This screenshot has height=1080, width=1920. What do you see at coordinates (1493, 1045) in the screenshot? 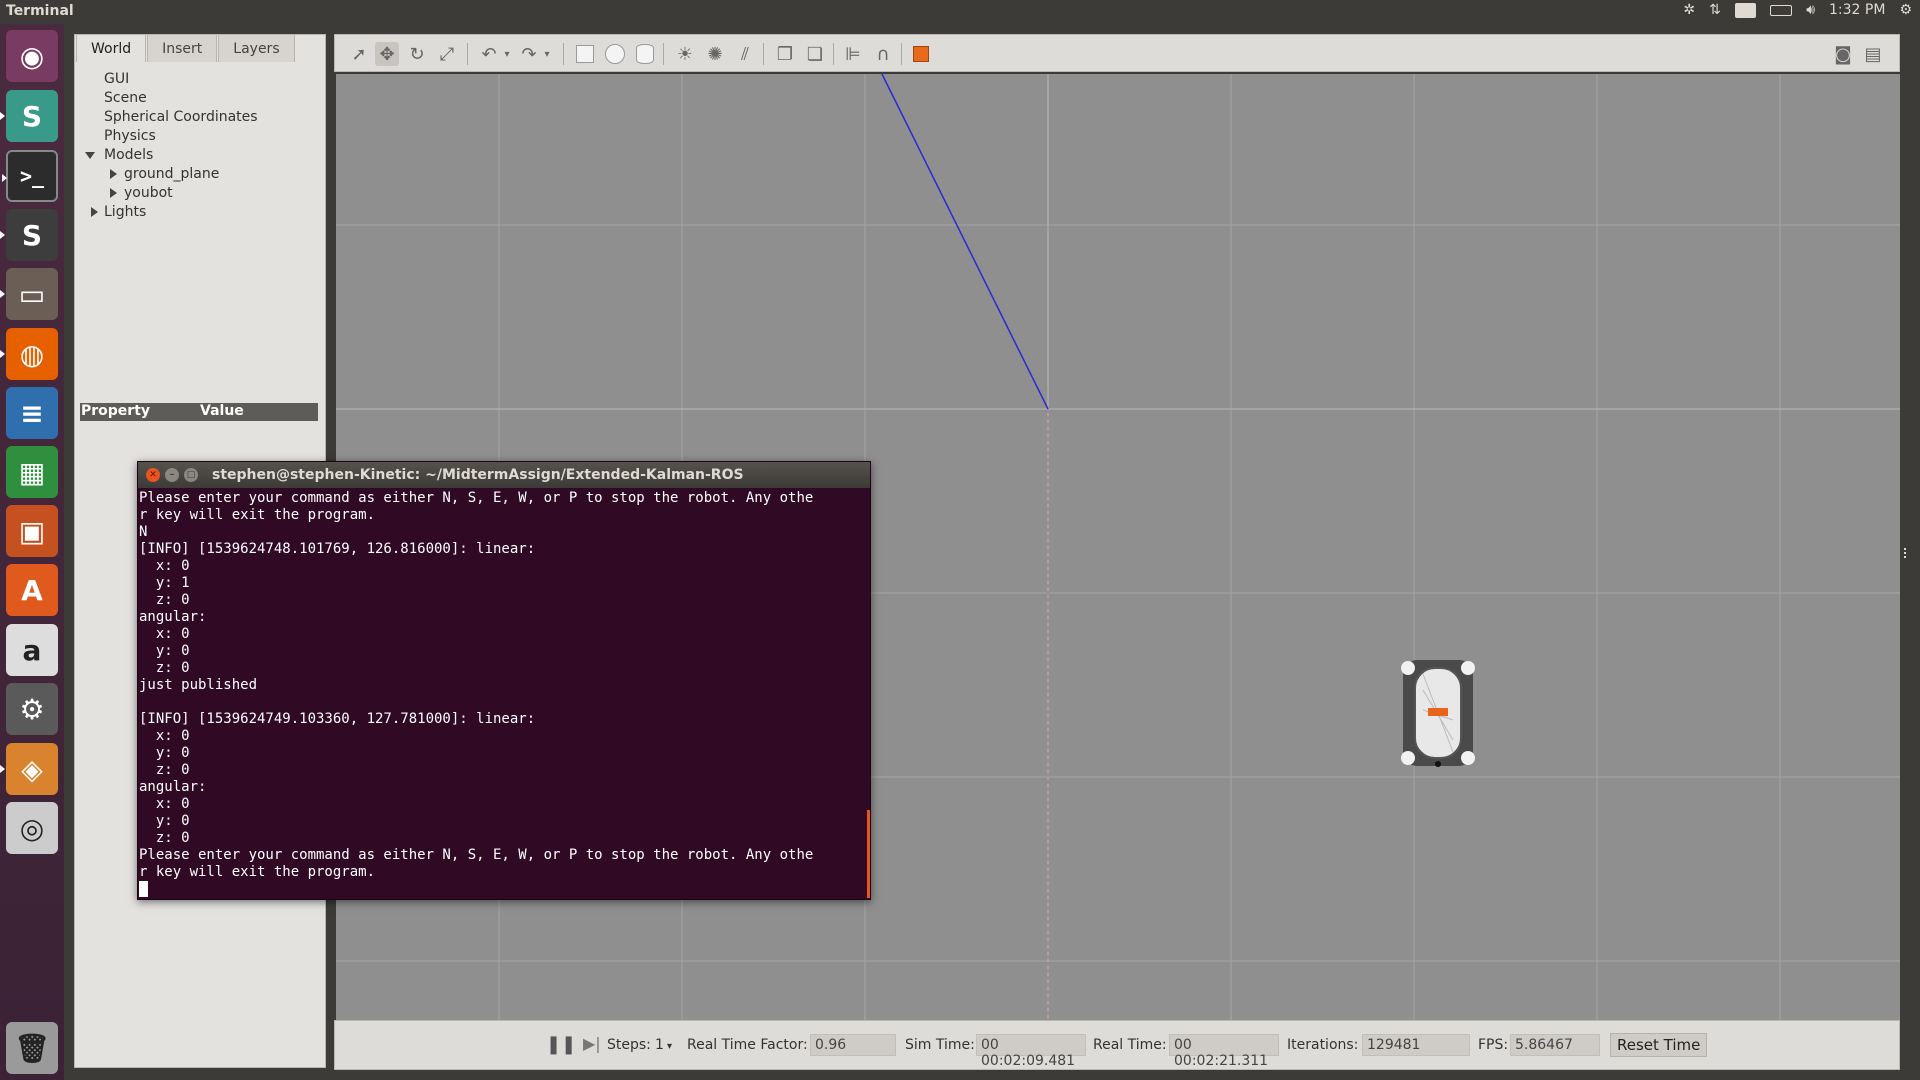
I see `fps-label: FPS:` at bounding box center [1493, 1045].